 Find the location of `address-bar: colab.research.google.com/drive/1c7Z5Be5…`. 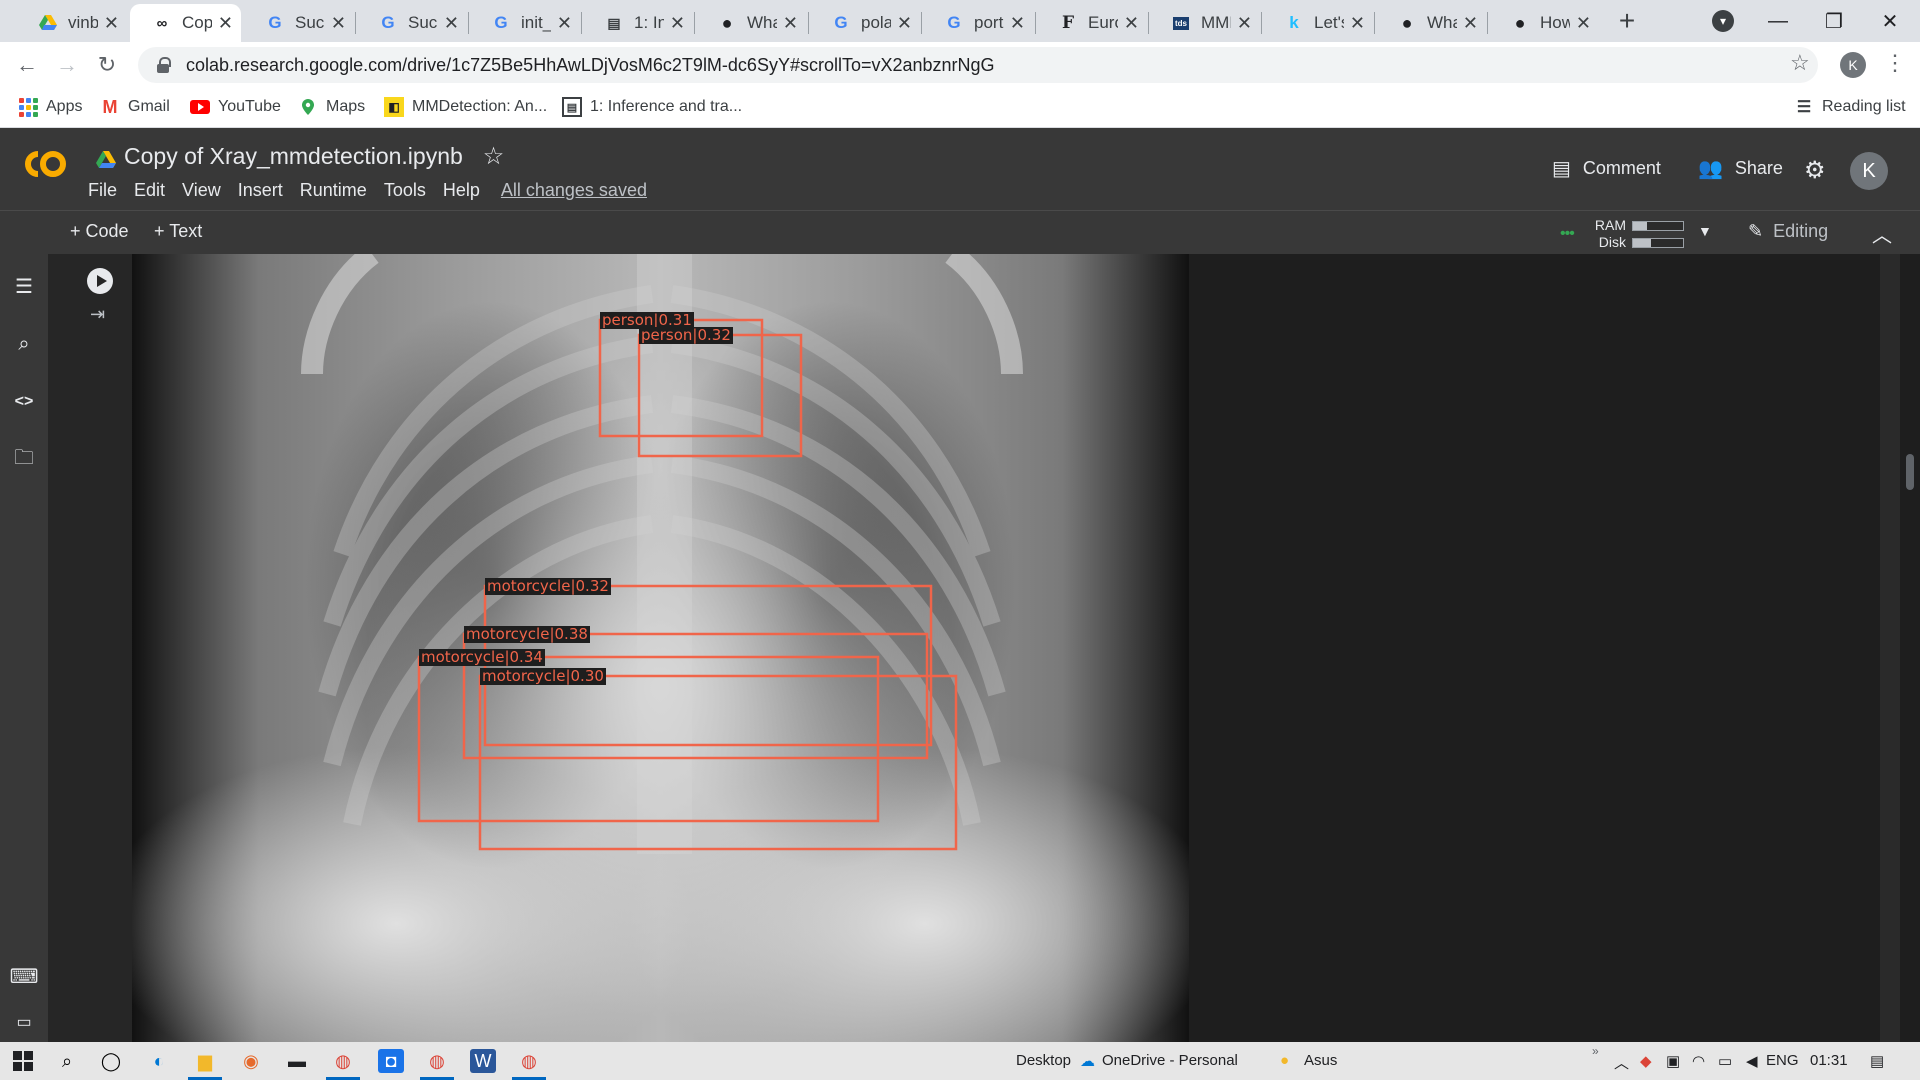

address-bar: colab.research.google.com/drive/1c7Z5Be5… is located at coordinates (978, 65).